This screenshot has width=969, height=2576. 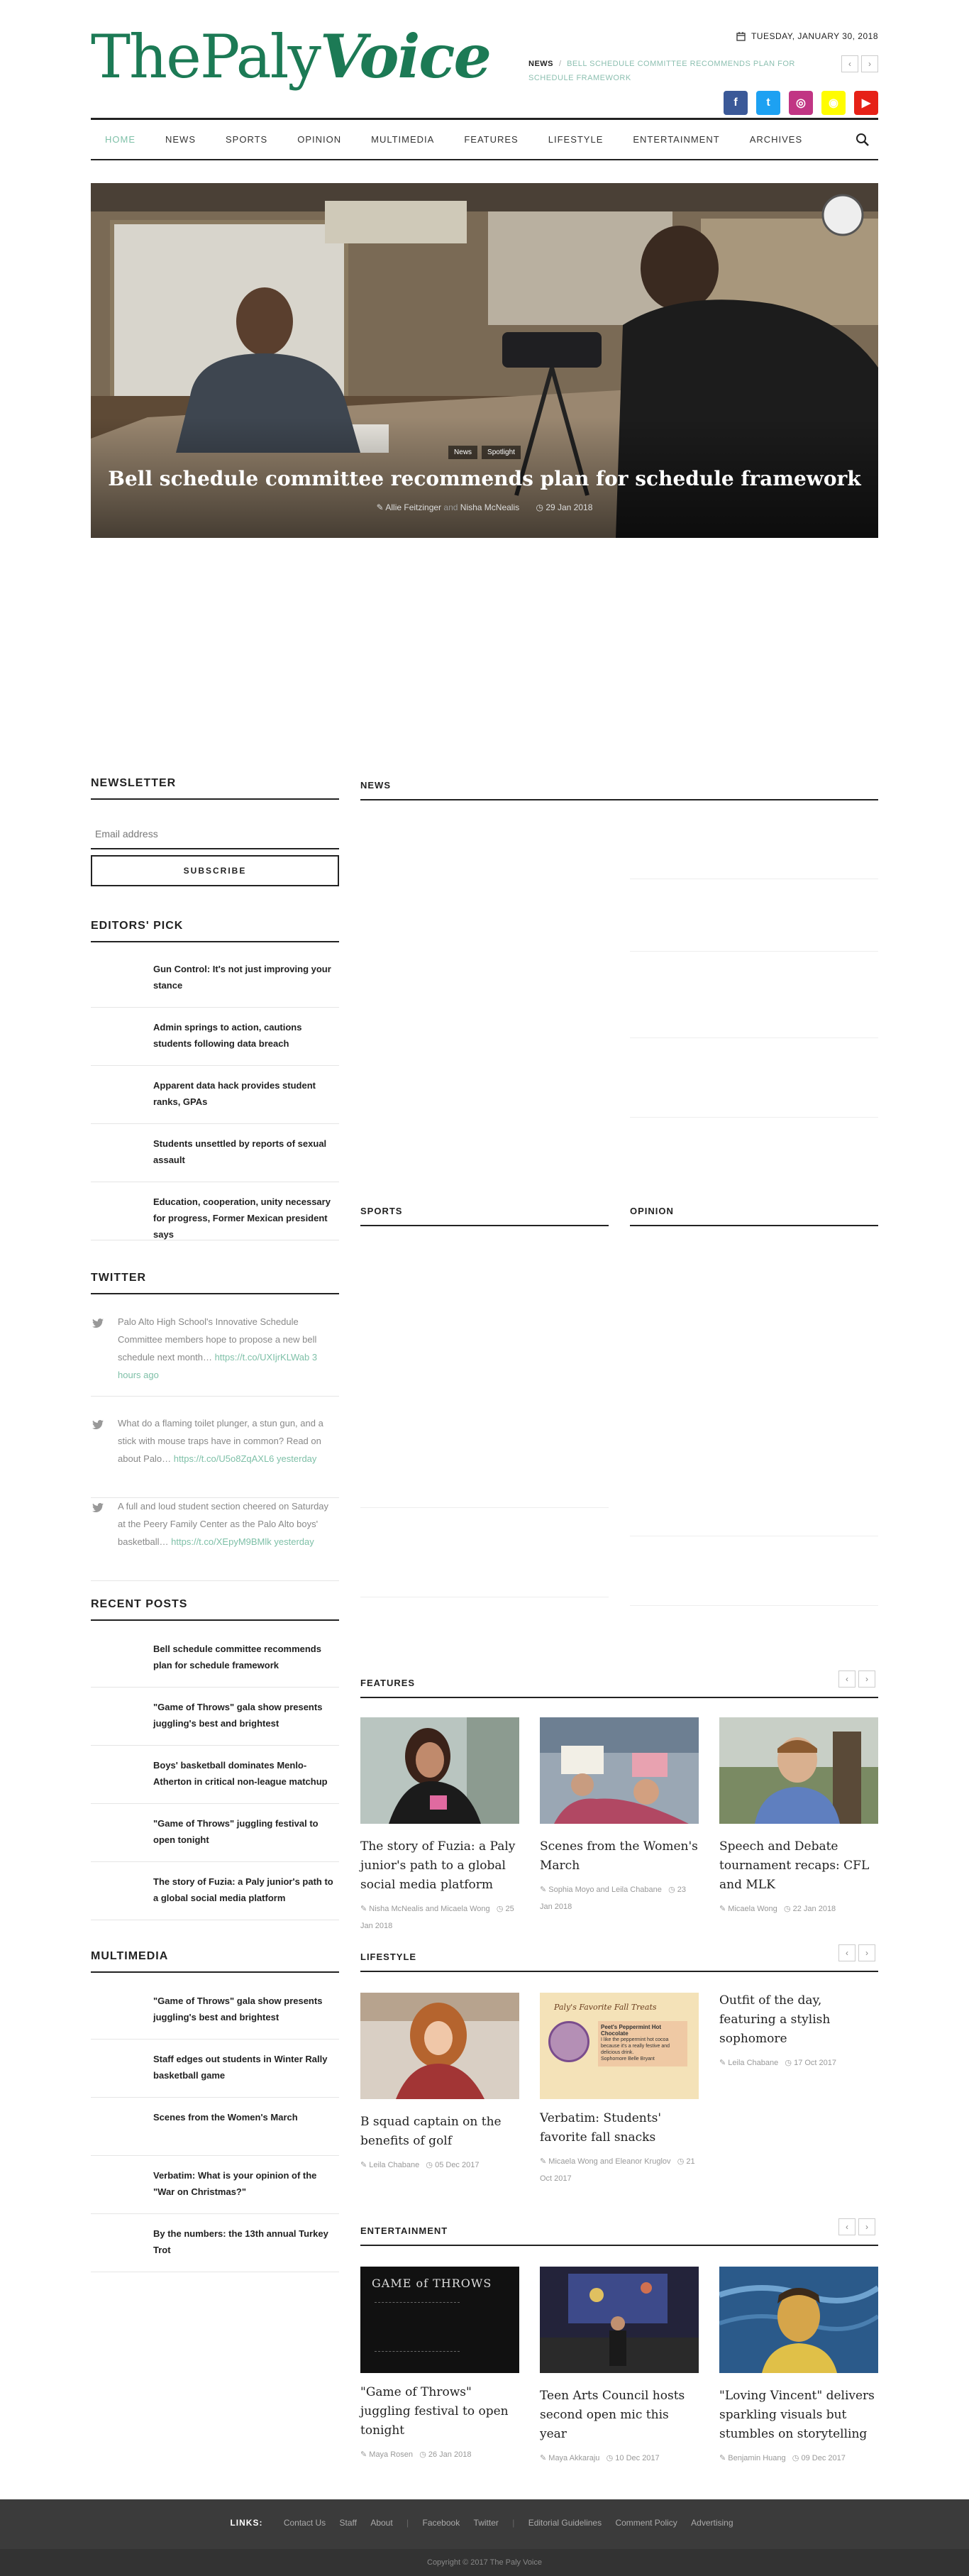 What do you see at coordinates (619, 1962) in the screenshot?
I see `lifestyle-section-heading: LIFESTYLE` at bounding box center [619, 1962].